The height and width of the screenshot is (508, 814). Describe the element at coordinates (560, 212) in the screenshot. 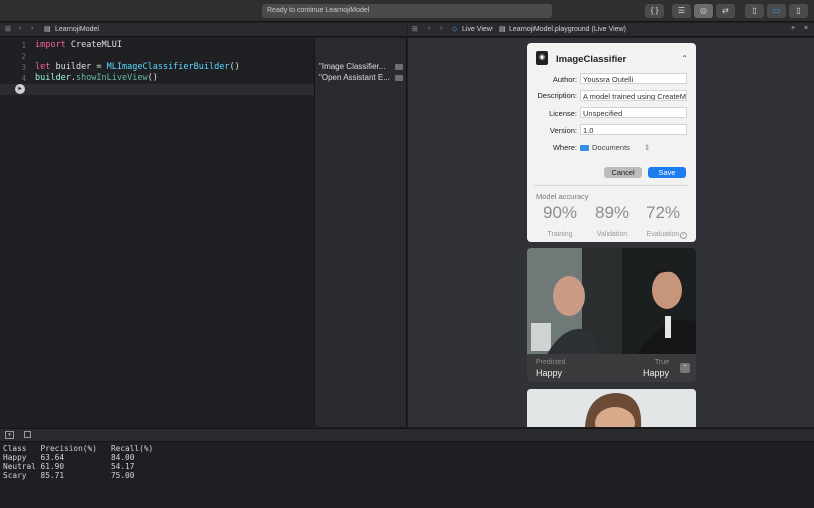

I see `training-accuracy: 90%` at that location.